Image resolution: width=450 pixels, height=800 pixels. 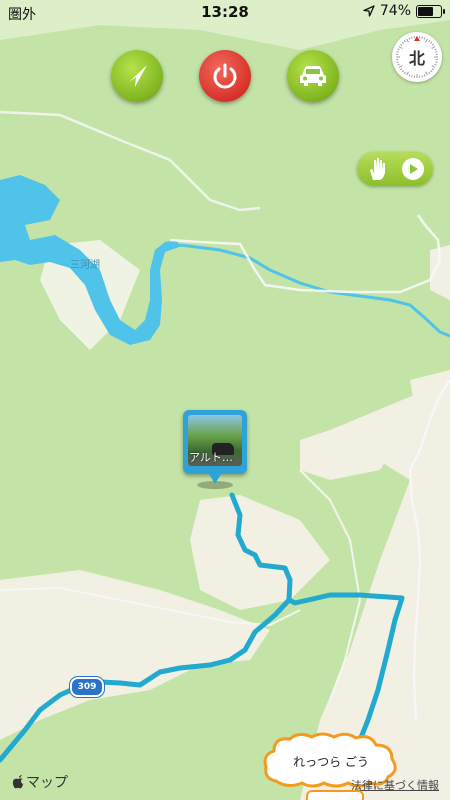 What do you see at coordinates (215, 479) in the screenshot?
I see `pin-tip` at bounding box center [215, 479].